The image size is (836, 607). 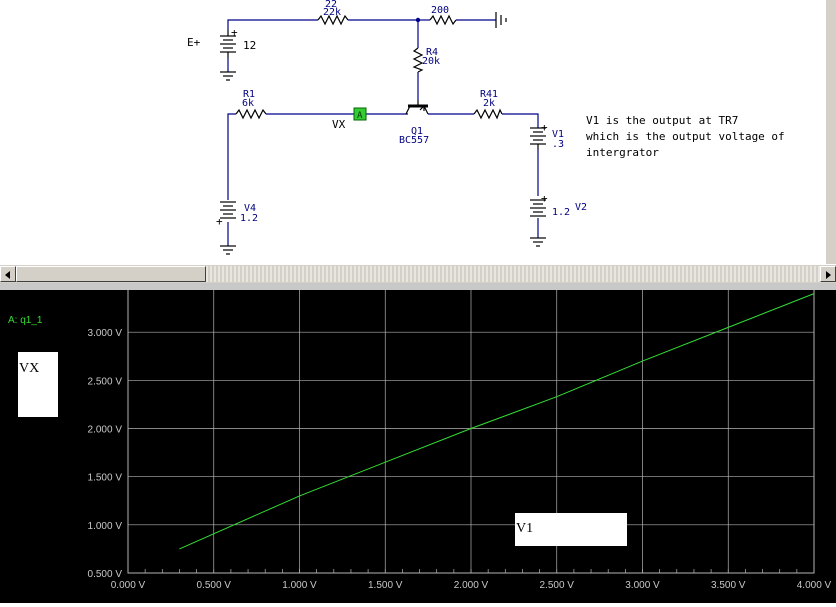 What do you see at coordinates (538, 242) in the screenshot?
I see `ground-symbol-v2` at bounding box center [538, 242].